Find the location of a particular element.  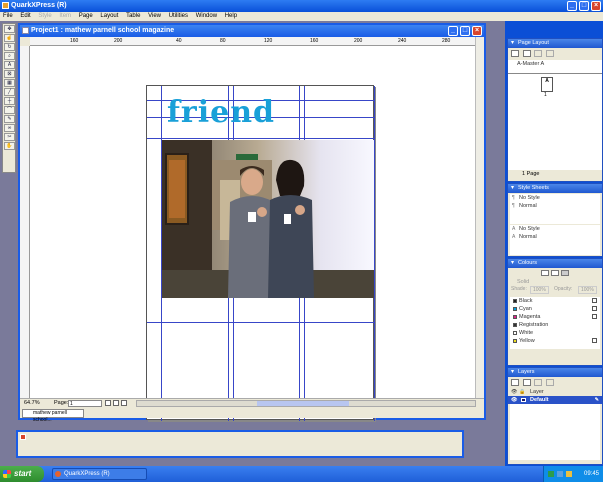

content-tool-icon: ☝ is located at coordinates (9, 38).